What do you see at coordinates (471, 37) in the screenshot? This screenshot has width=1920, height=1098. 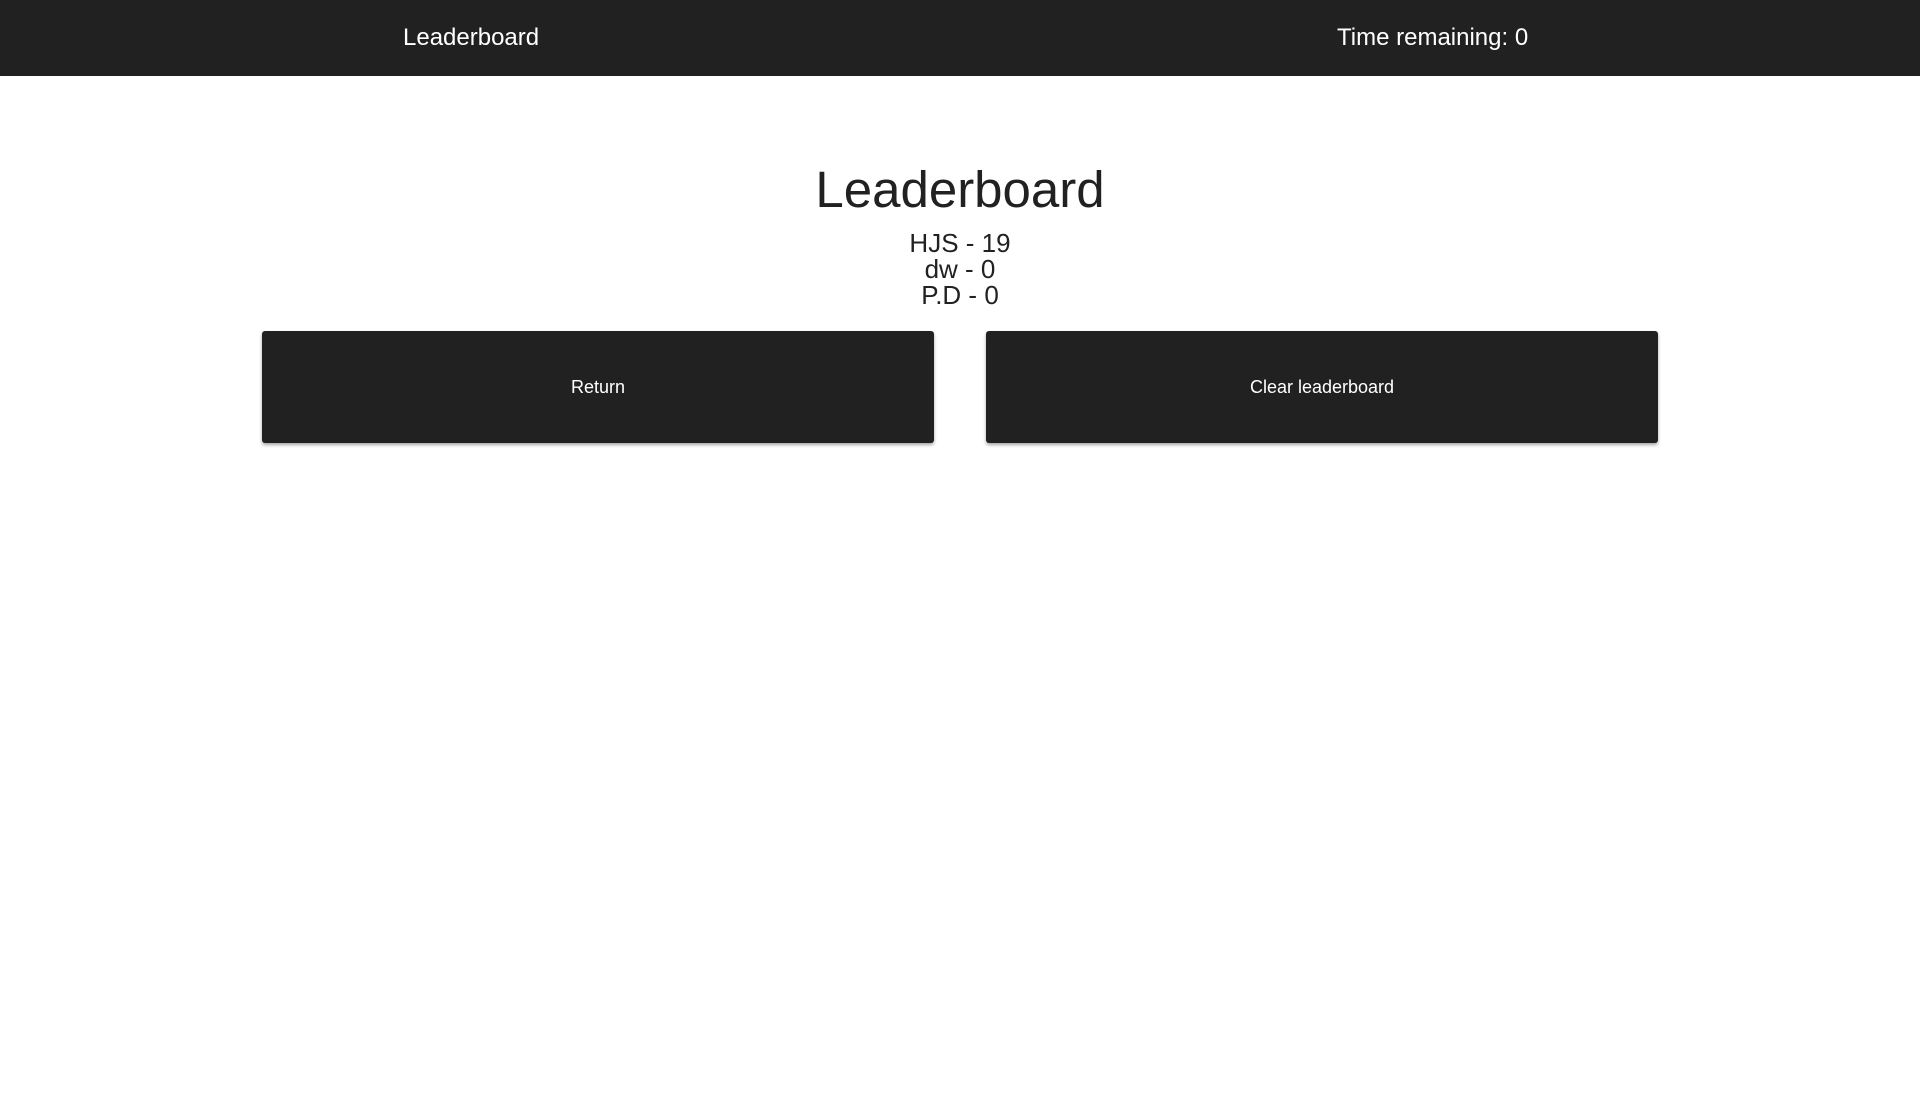 I see `app-bar-title: Leaderboard` at bounding box center [471, 37].